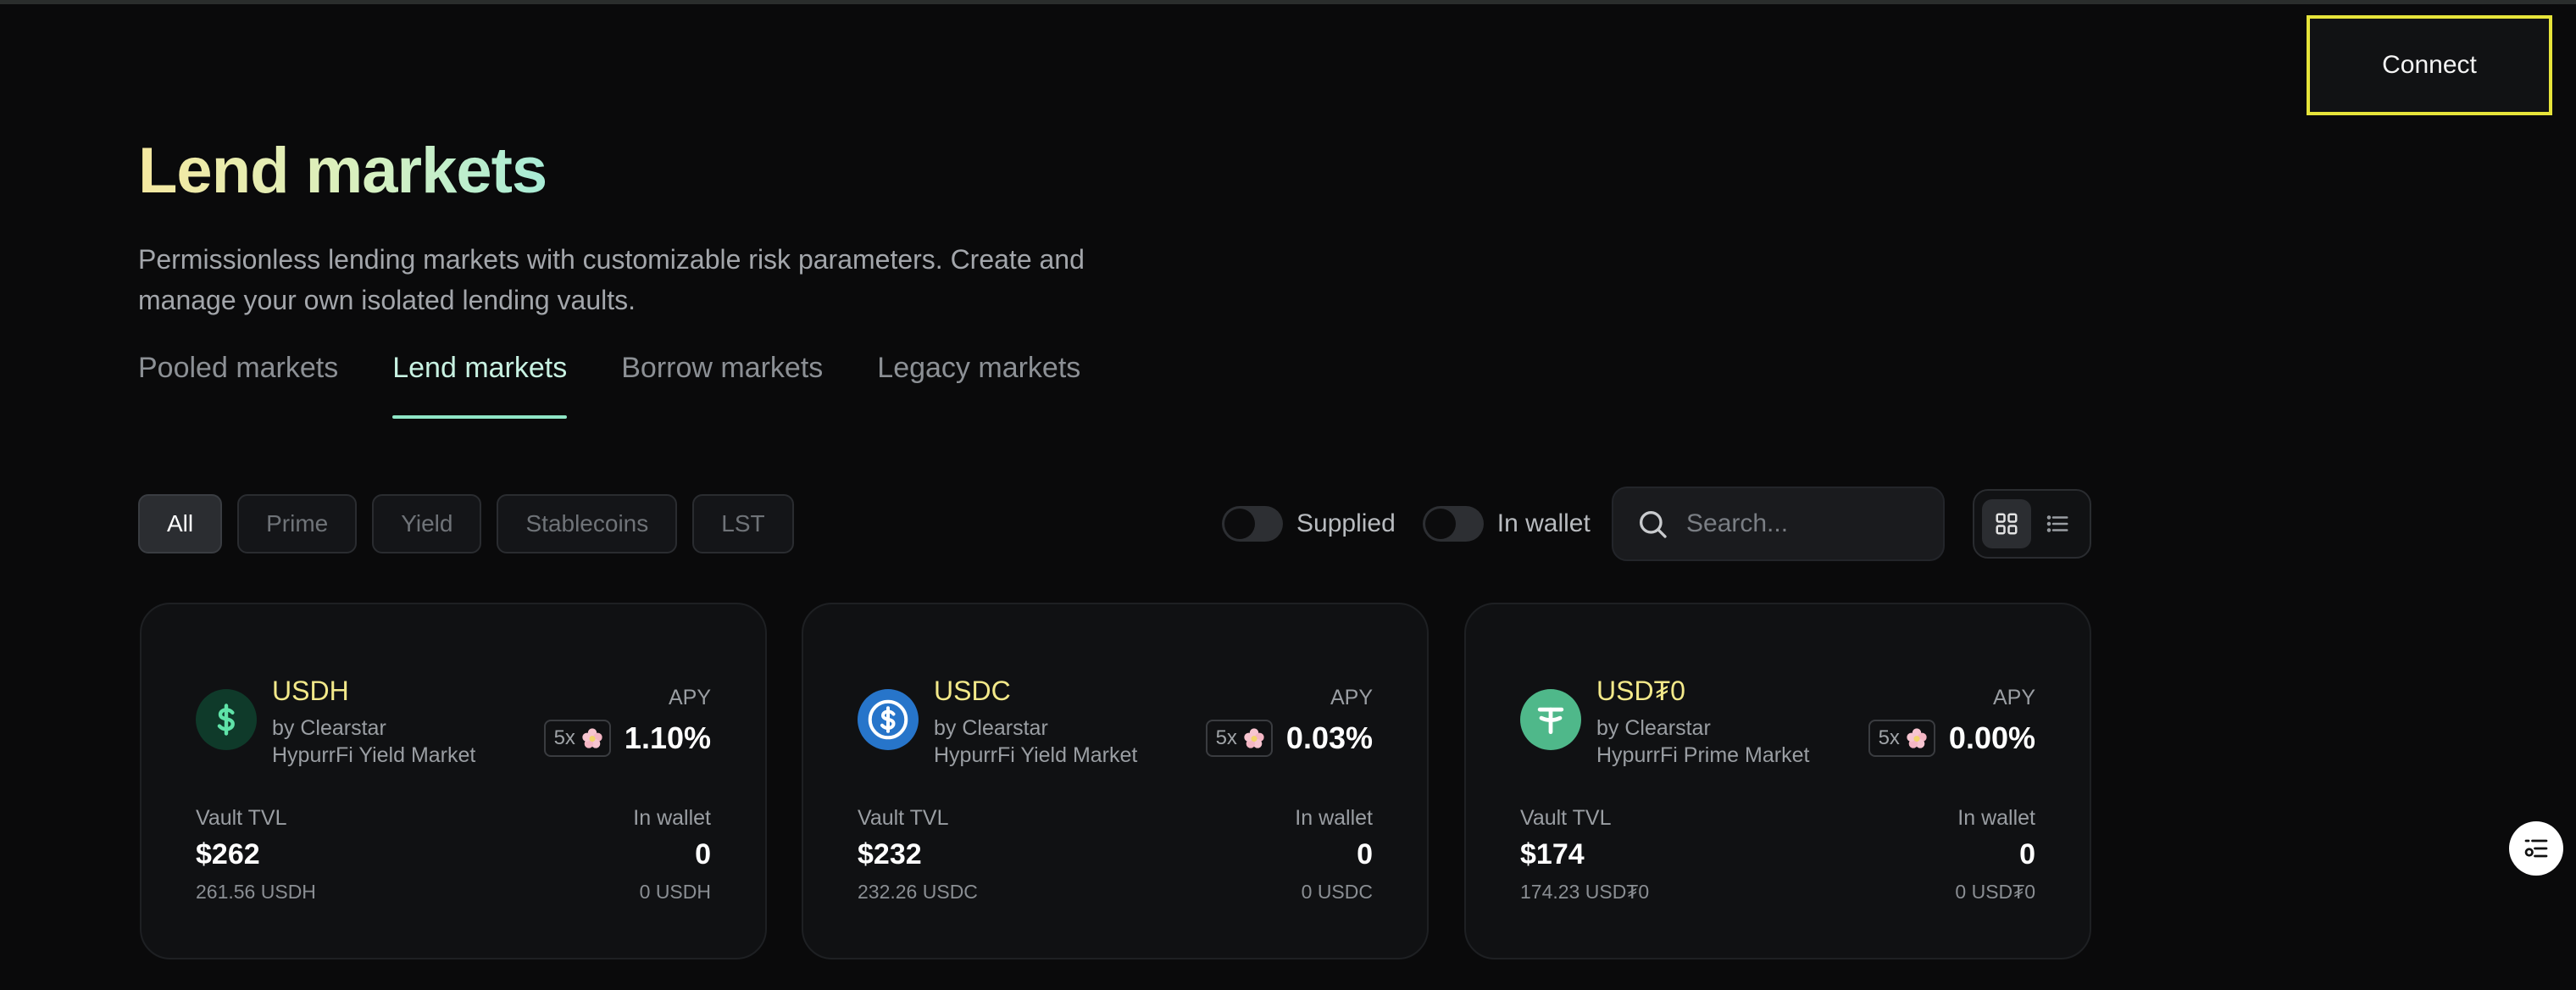  I want to click on filter-settings-icon, so click(2536, 848).